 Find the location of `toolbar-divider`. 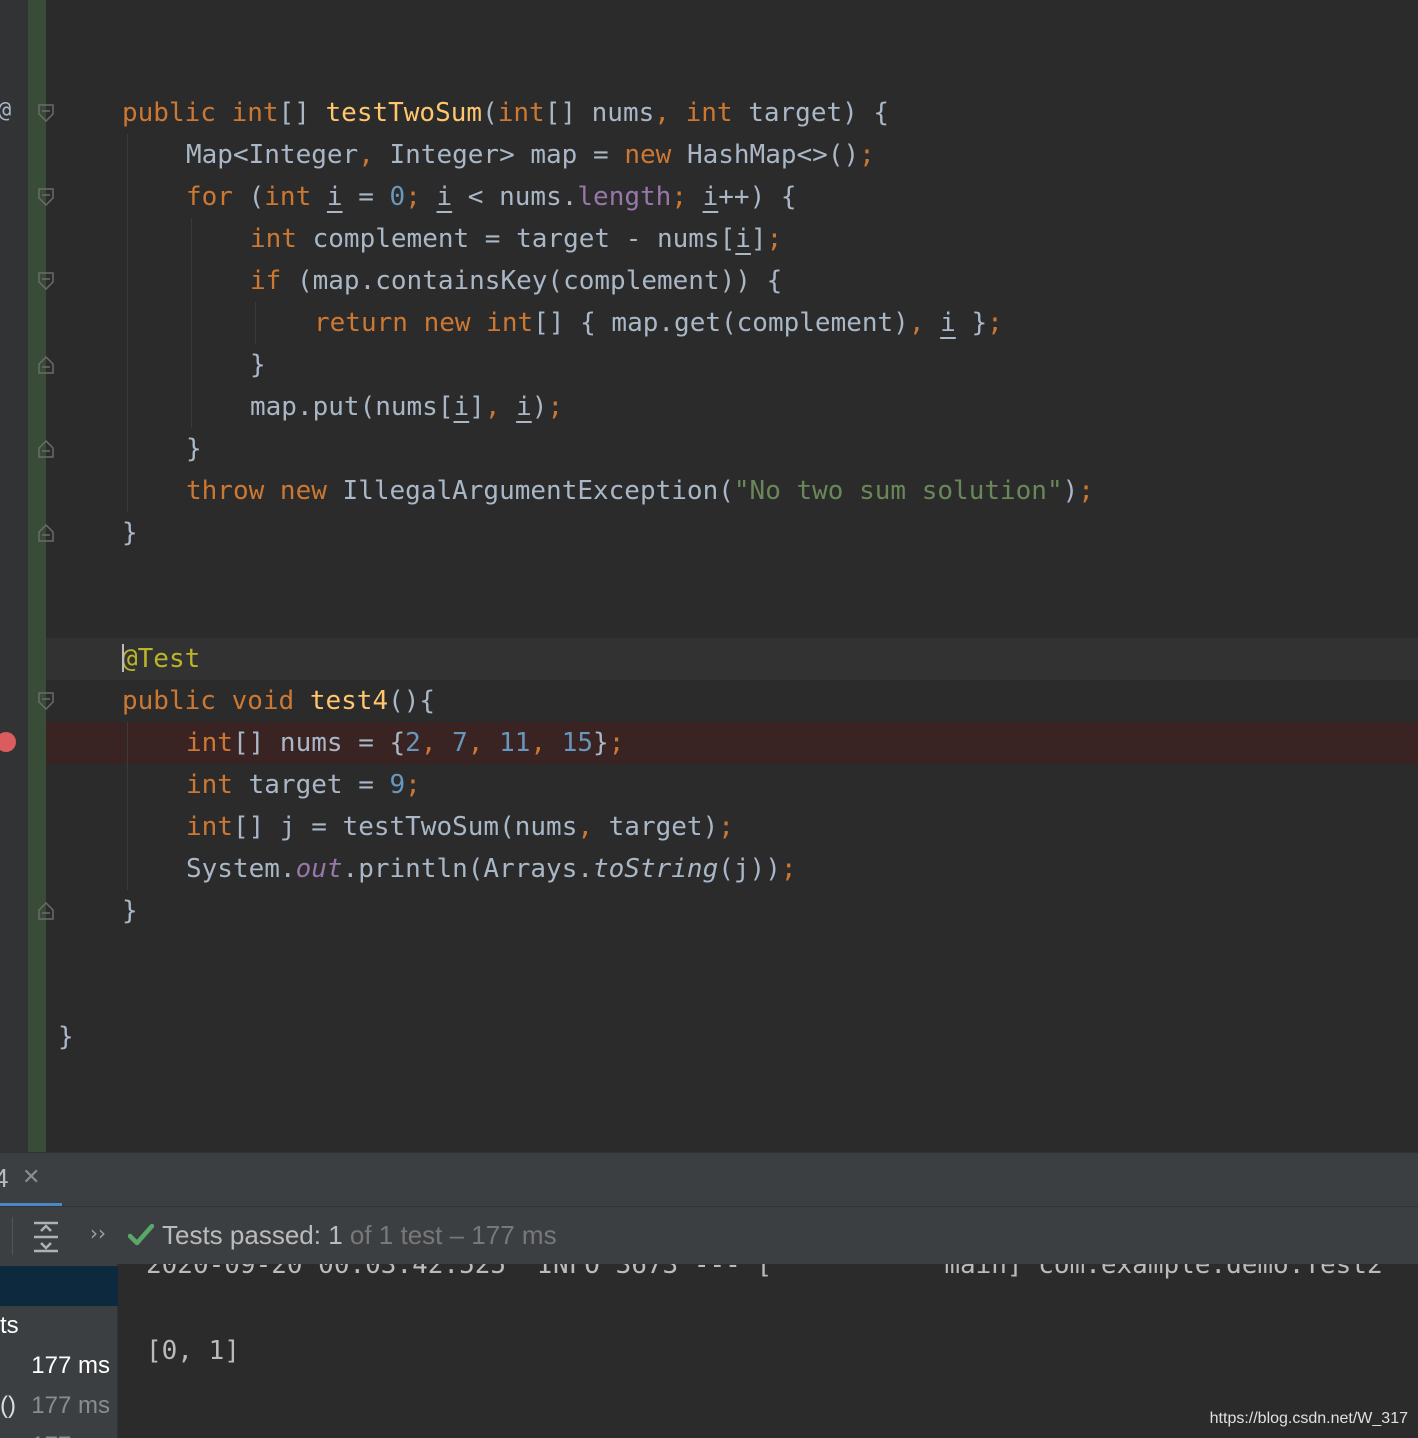

toolbar-divider is located at coordinates (12, 1236).